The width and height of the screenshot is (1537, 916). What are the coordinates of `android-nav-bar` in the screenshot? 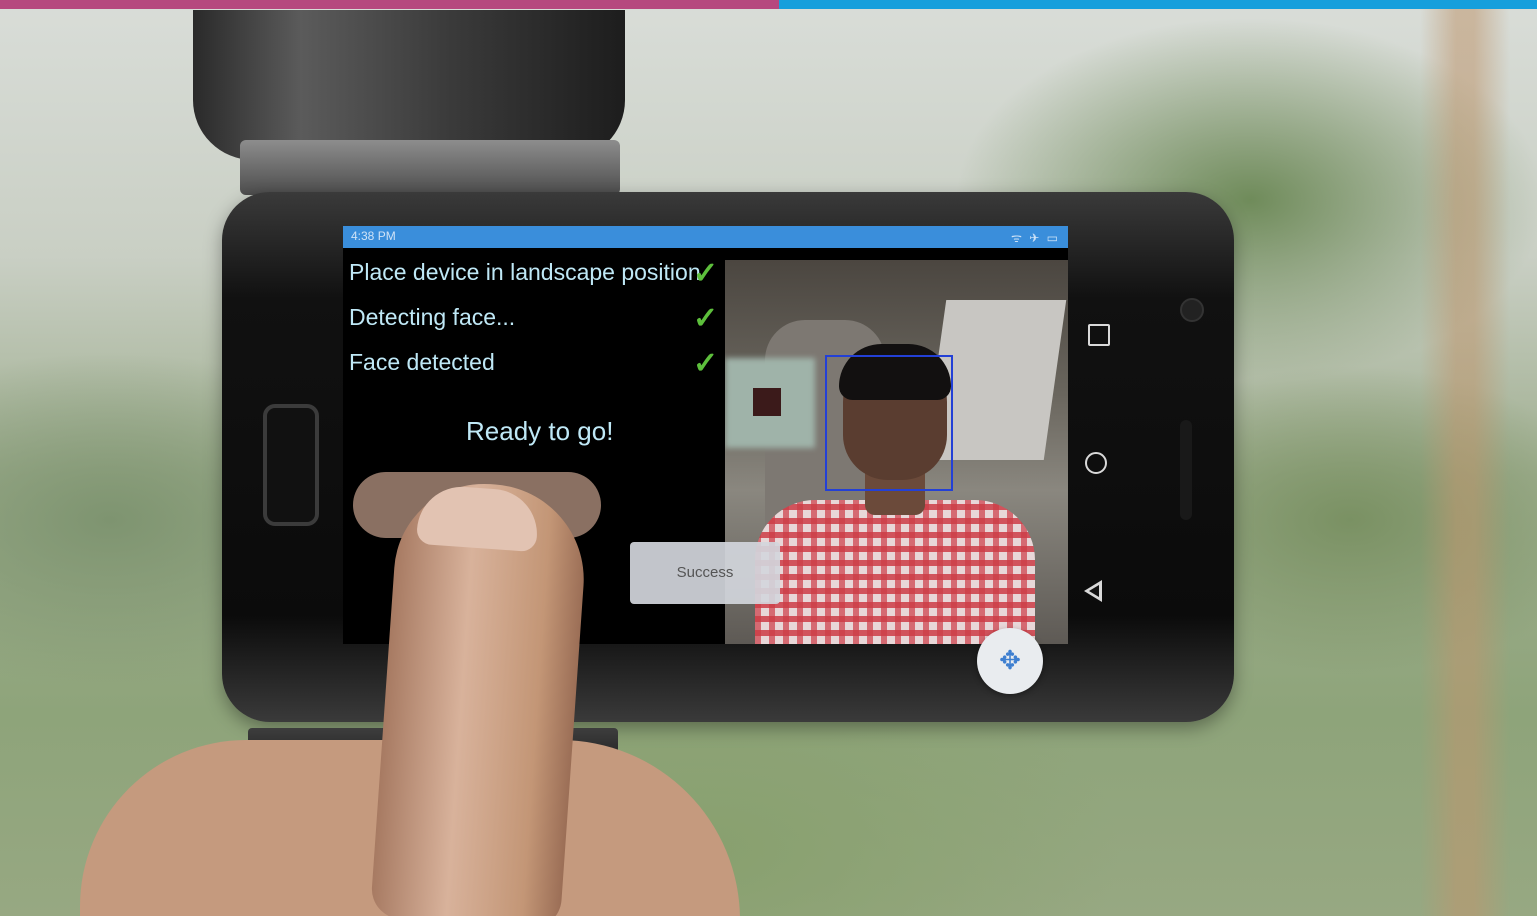 It's located at (1095, 470).